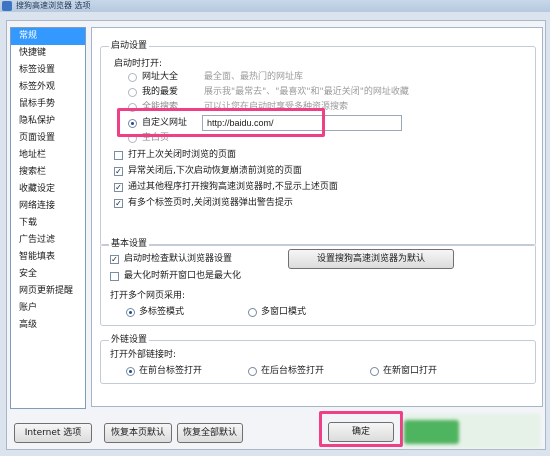  I want to click on check-default-browser-label: 启动时检查默认浏览器设置, so click(178, 259).